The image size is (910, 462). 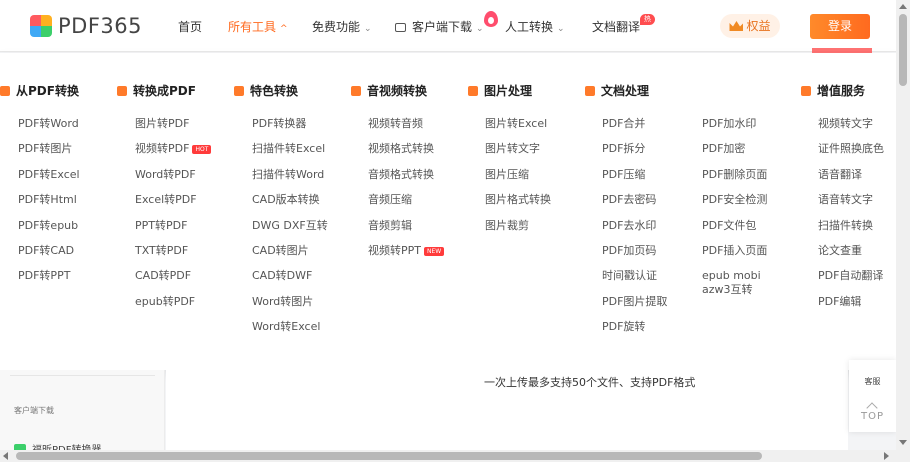 I want to click on menu-item: PDF文件包, so click(x=729, y=226).